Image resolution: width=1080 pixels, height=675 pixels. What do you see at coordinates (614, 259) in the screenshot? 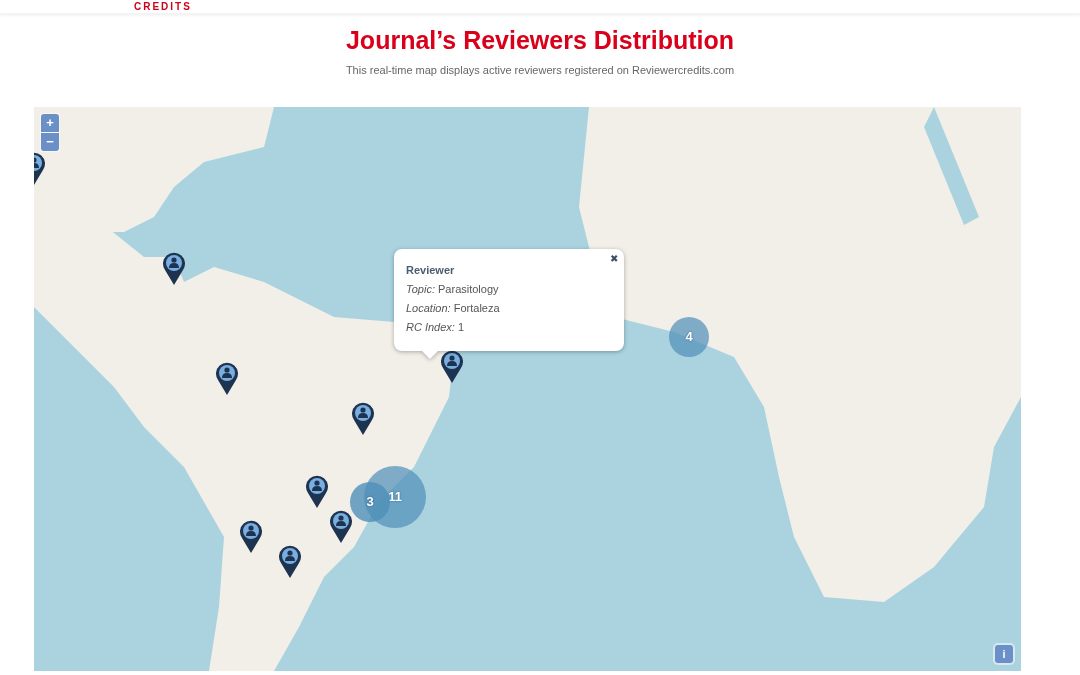
I see `close-button: ✖` at bounding box center [614, 259].